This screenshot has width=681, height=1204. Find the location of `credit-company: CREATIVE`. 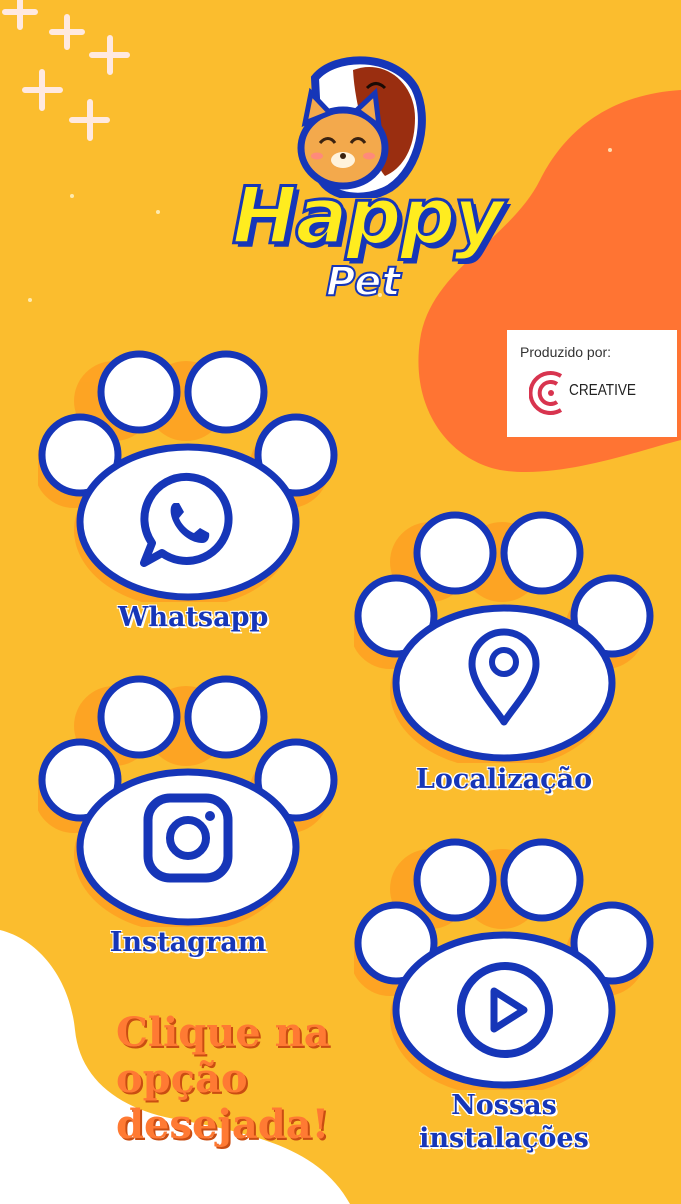

credit-company: CREATIVE is located at coordinates (603, 390).